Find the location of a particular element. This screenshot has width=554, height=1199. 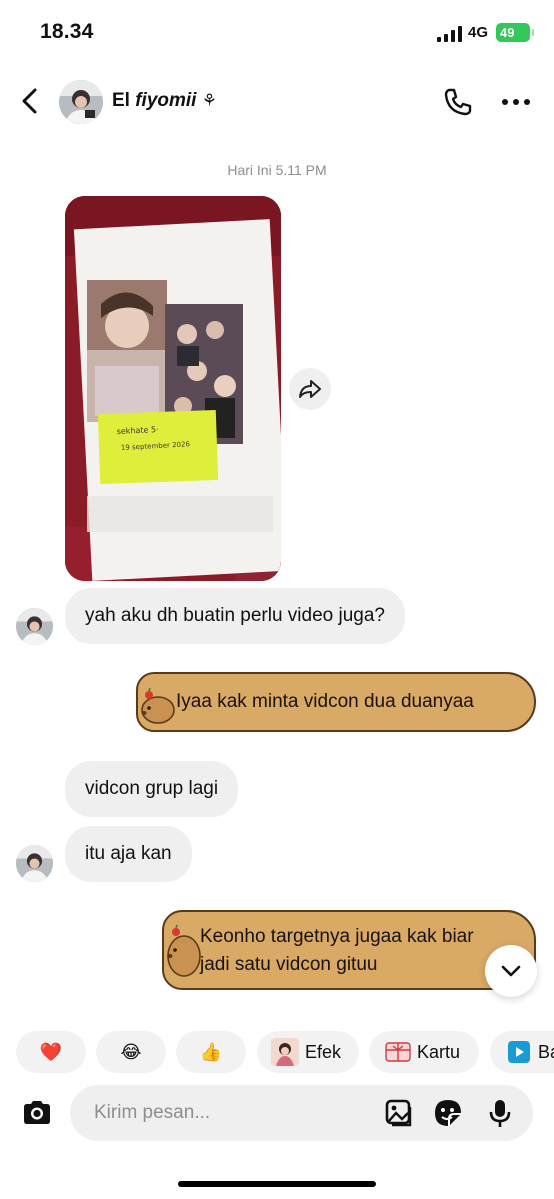

battery-indicator: 49 is located at coordinates (515, 32).